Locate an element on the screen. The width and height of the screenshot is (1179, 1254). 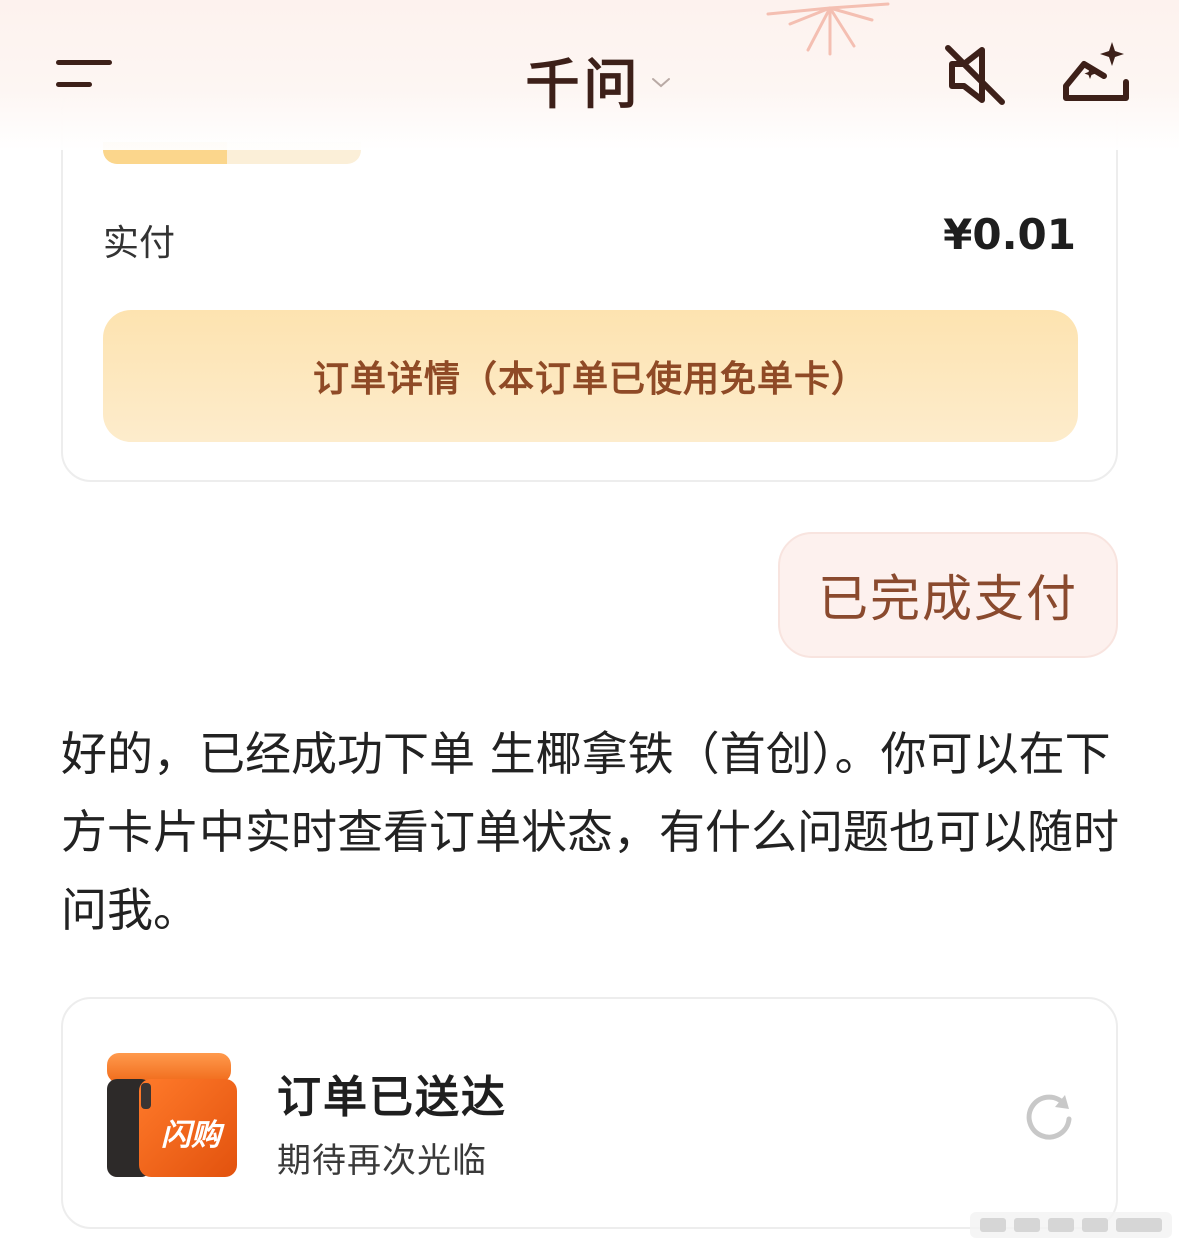
paid-amount: ¥0.01 is located at coordinates (1009, 234).